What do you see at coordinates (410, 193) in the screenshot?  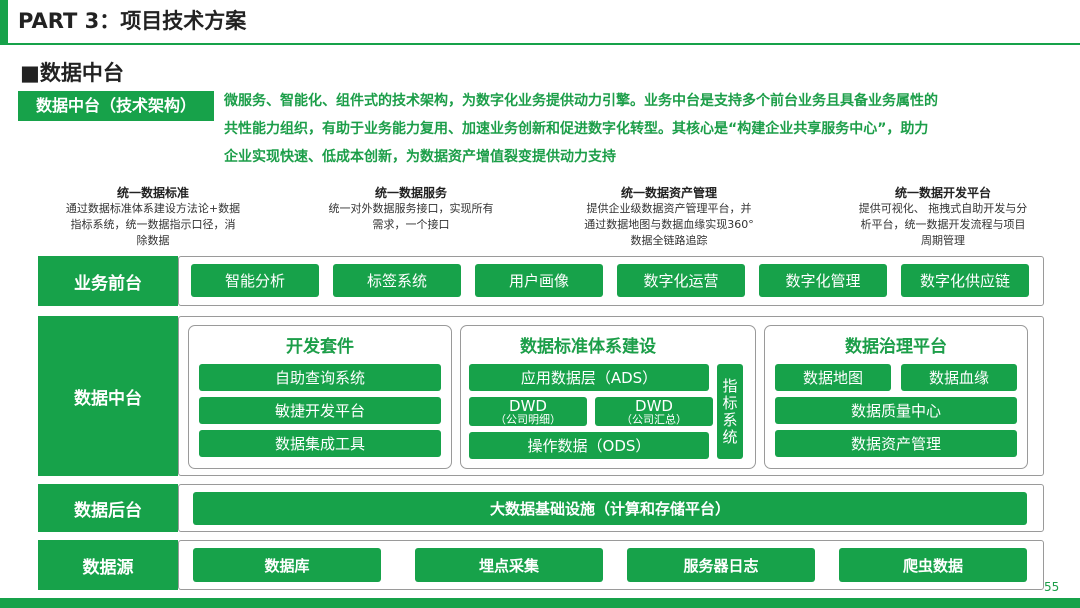 I see `feature-title: 统一数据服务` at bounding box center [410, 193].